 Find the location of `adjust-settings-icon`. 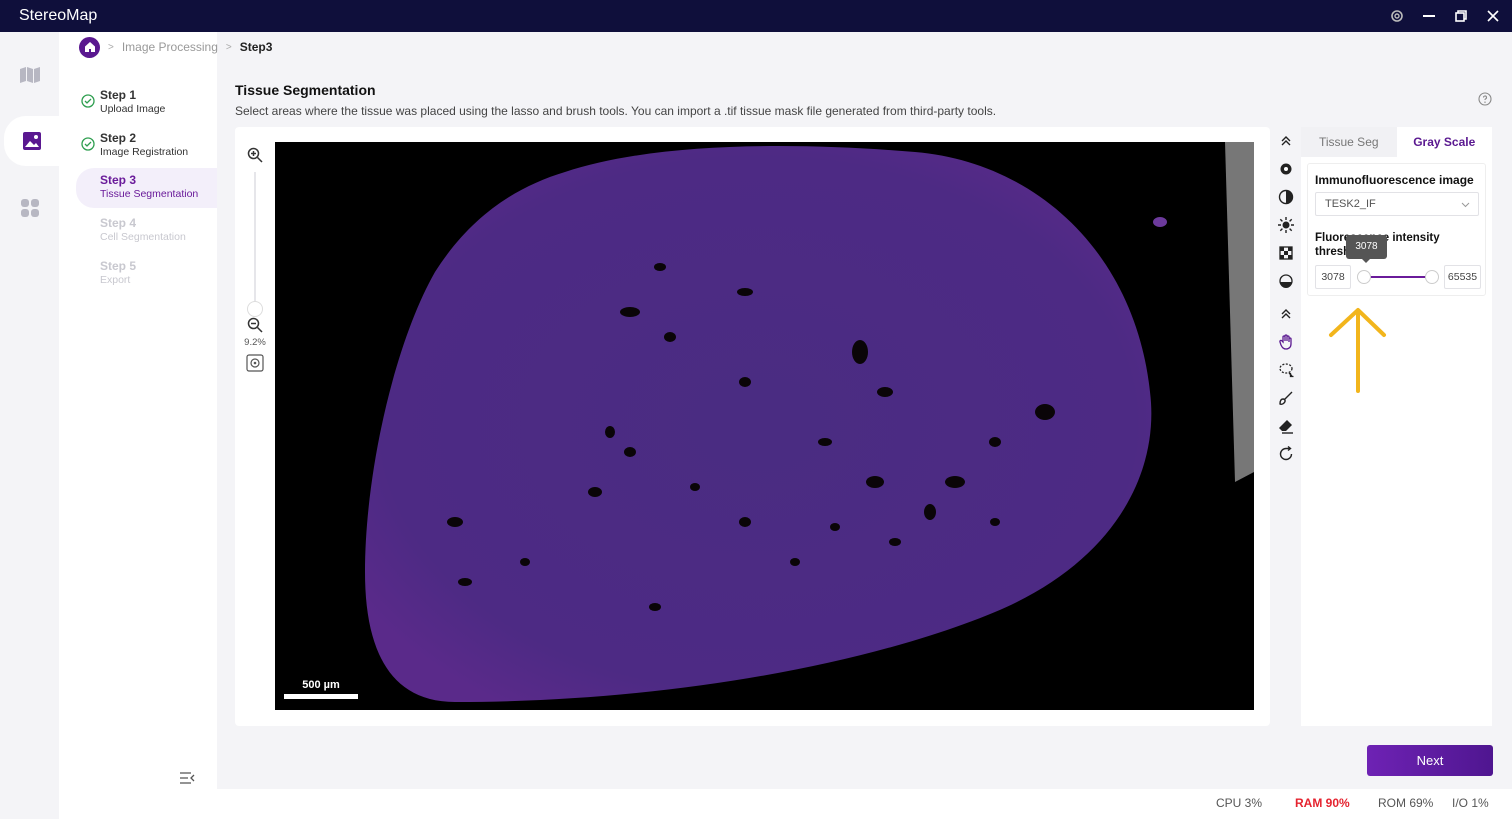

adjust-settings-icon is located at coordinates (1286, 169).